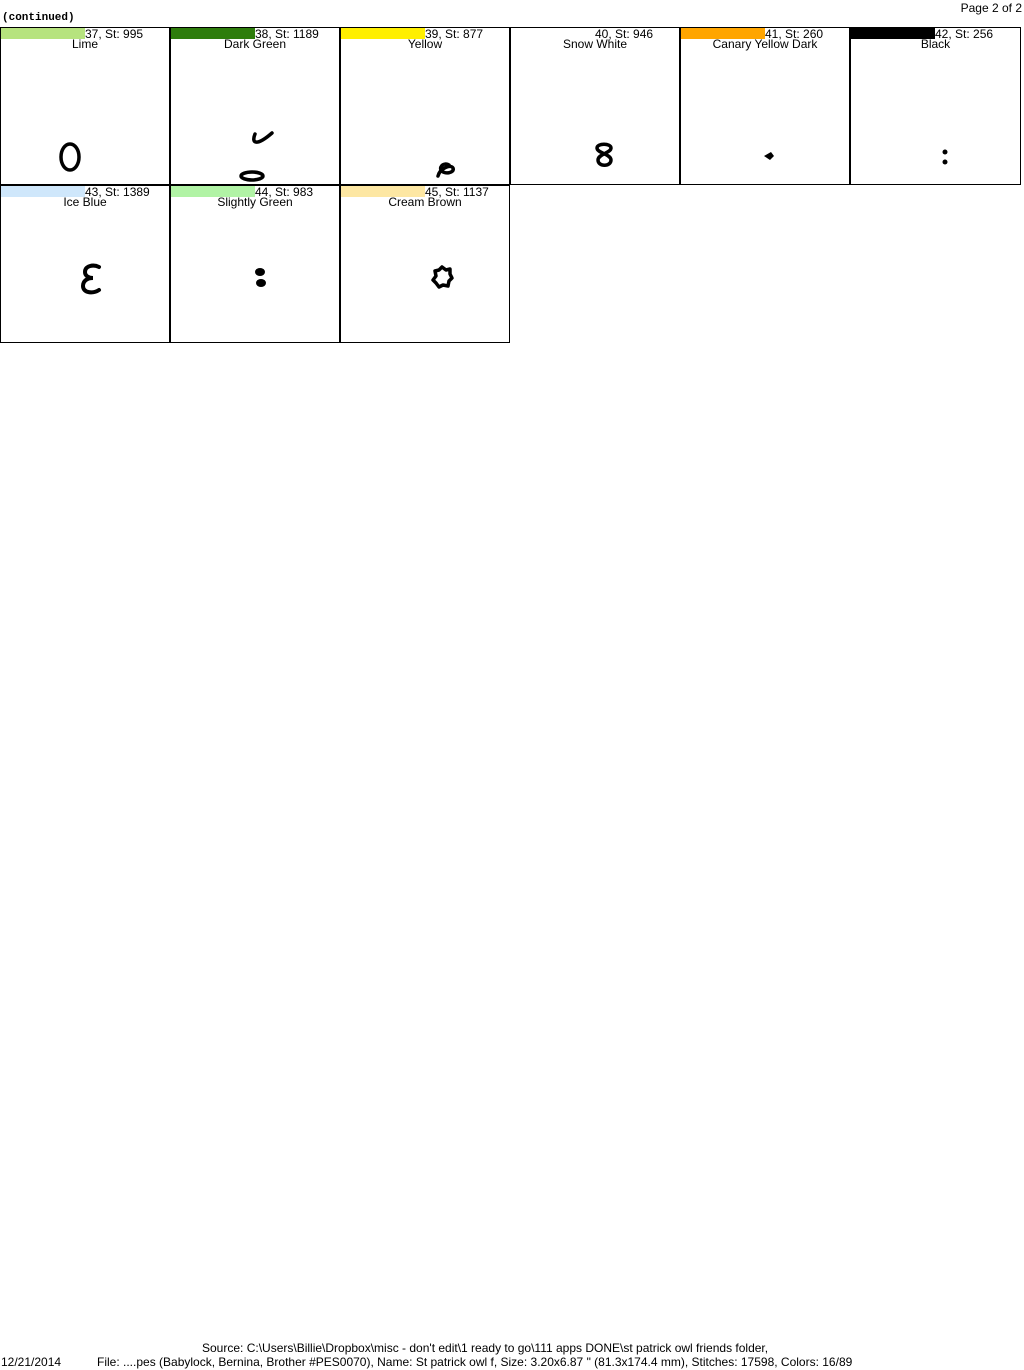 The width and height of the screenshot is (1024, 1370). What do you see at coordinates (604, 154) in the screenshot?
I see `figure-eight-icon` at bounding box center [604, 154].